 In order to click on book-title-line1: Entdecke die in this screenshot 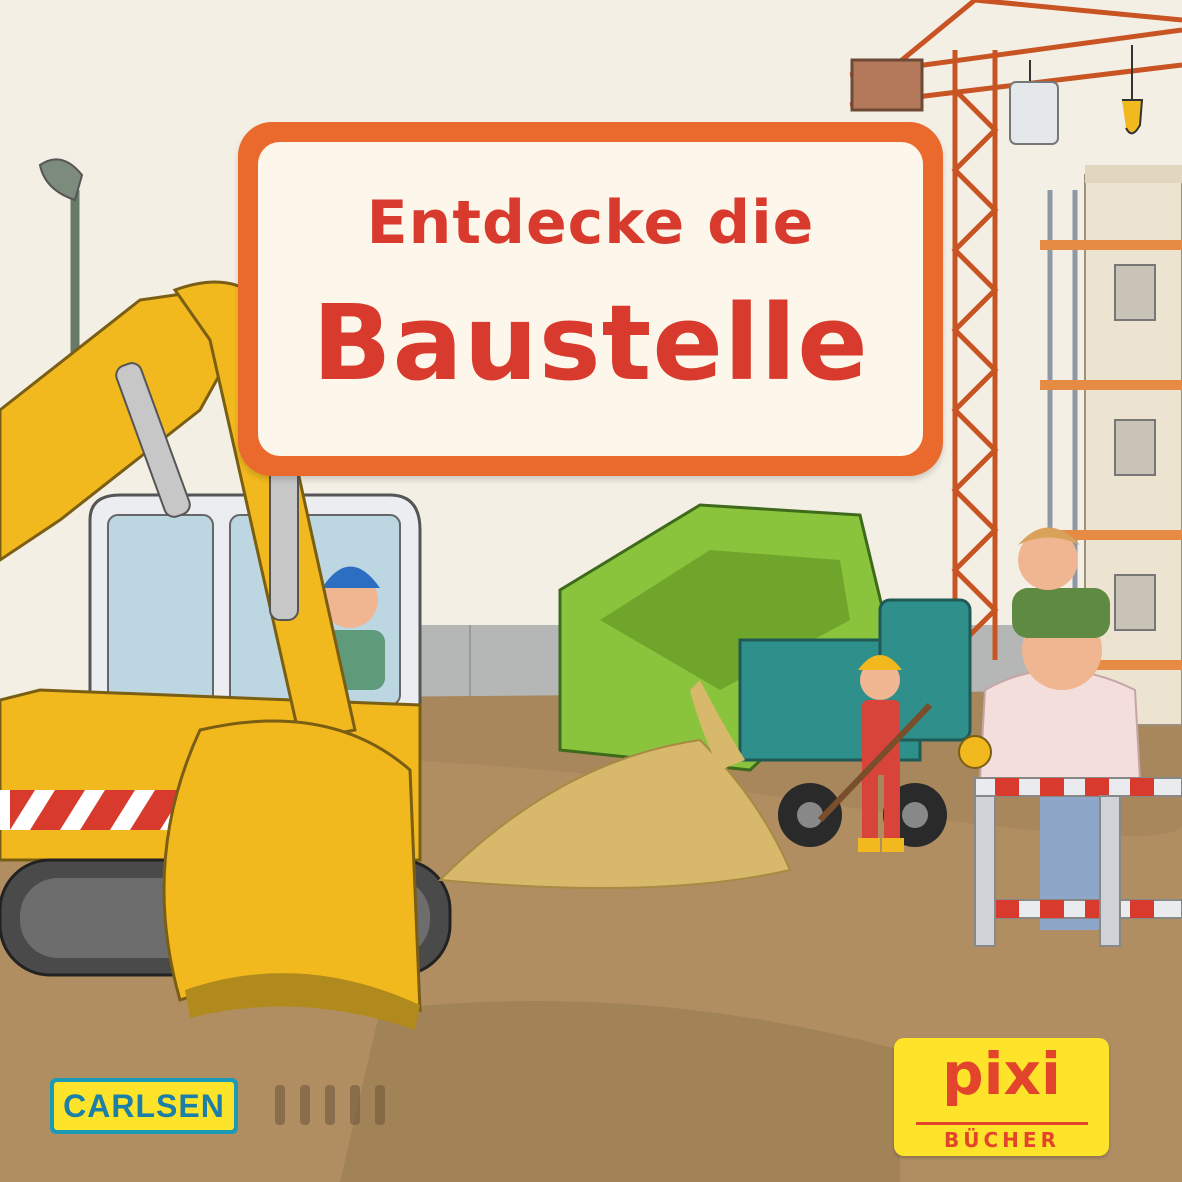, I will do `click(590, 223)`.